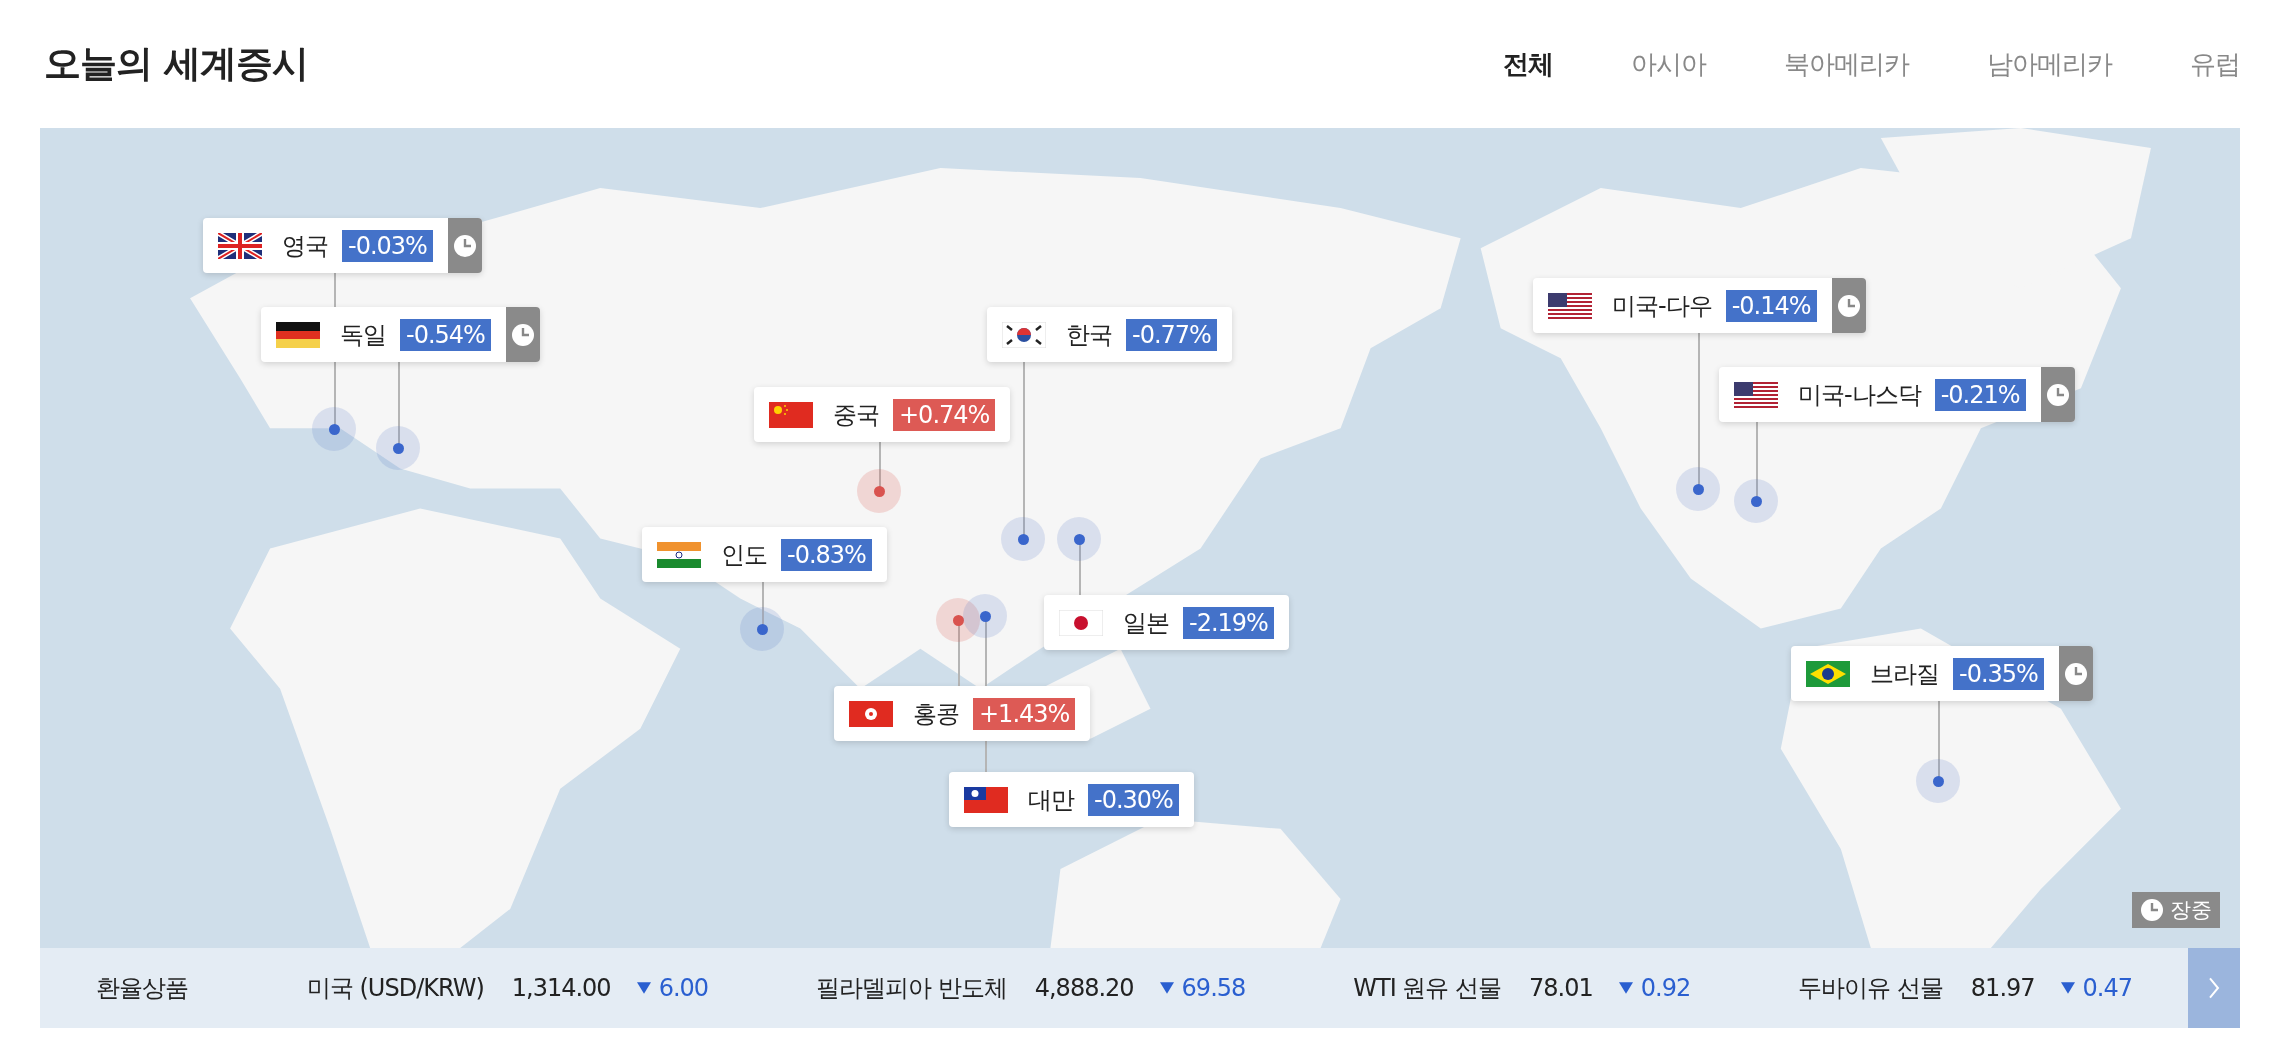  Describe the element at coordinates (1870, 988) in the screenshot. I see `ticker-name: 두바이유 선물` at that location.